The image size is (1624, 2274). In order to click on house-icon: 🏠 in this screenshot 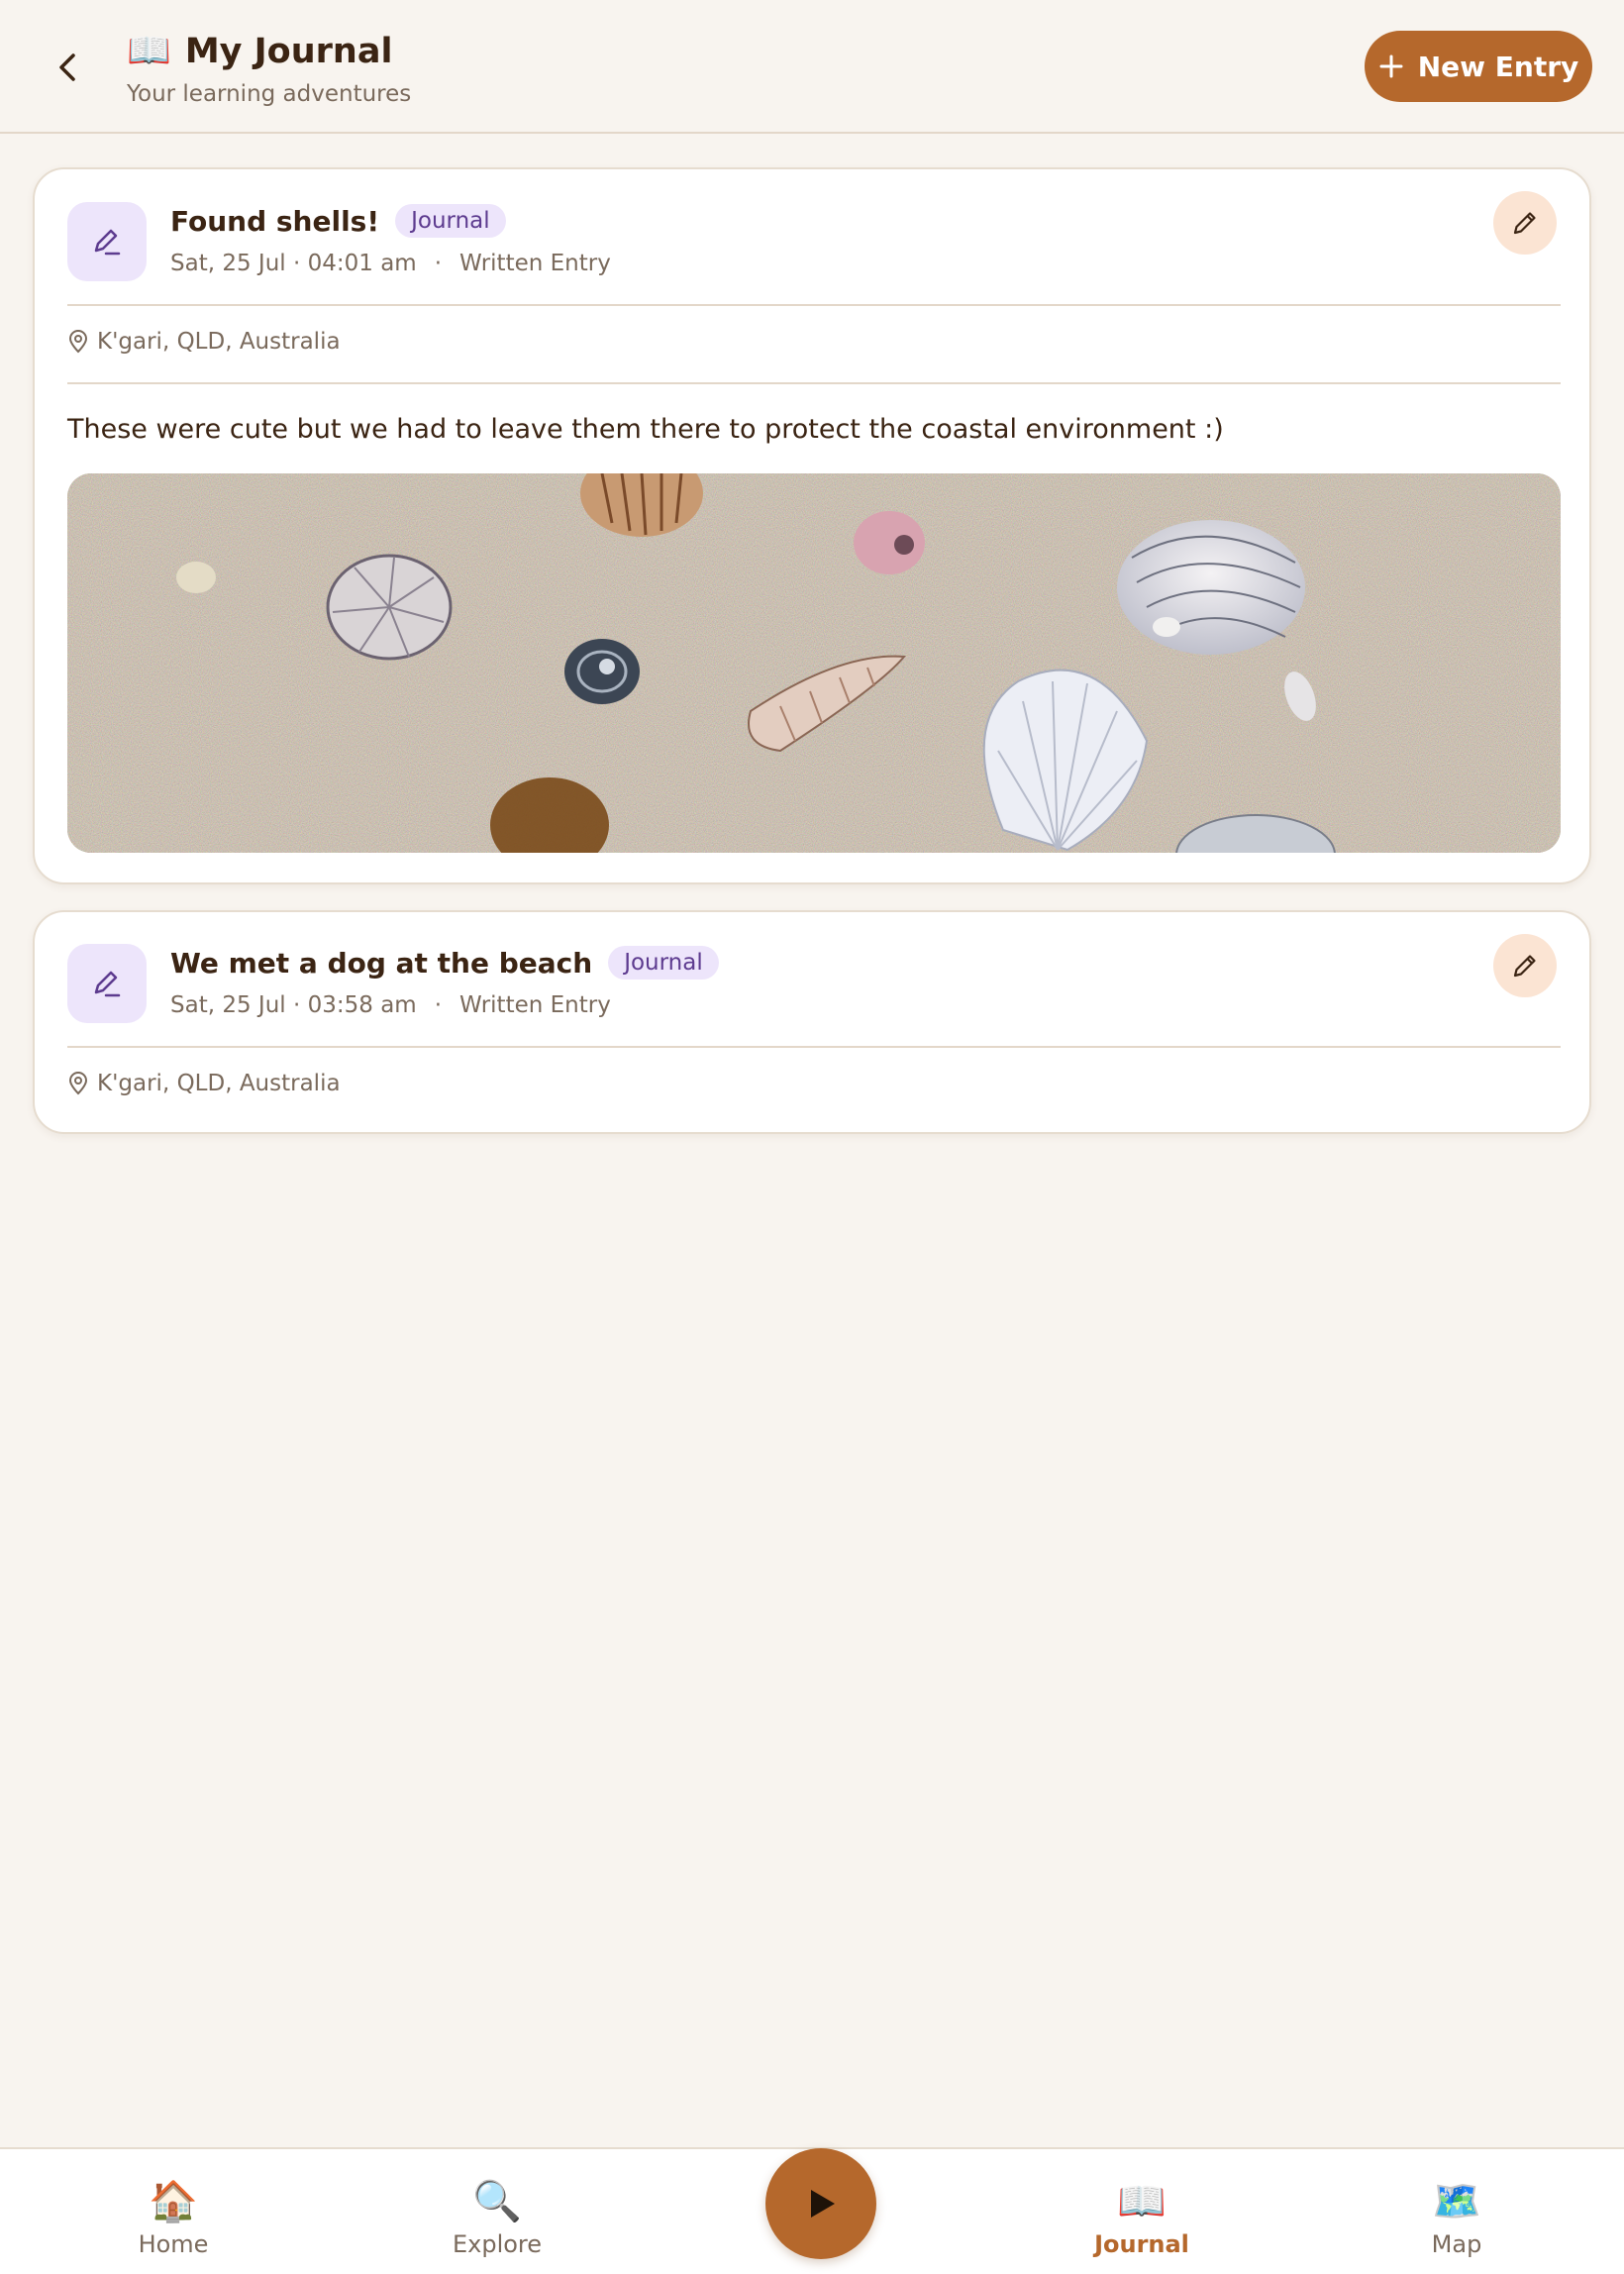, I will do `click(173, 2201)`.